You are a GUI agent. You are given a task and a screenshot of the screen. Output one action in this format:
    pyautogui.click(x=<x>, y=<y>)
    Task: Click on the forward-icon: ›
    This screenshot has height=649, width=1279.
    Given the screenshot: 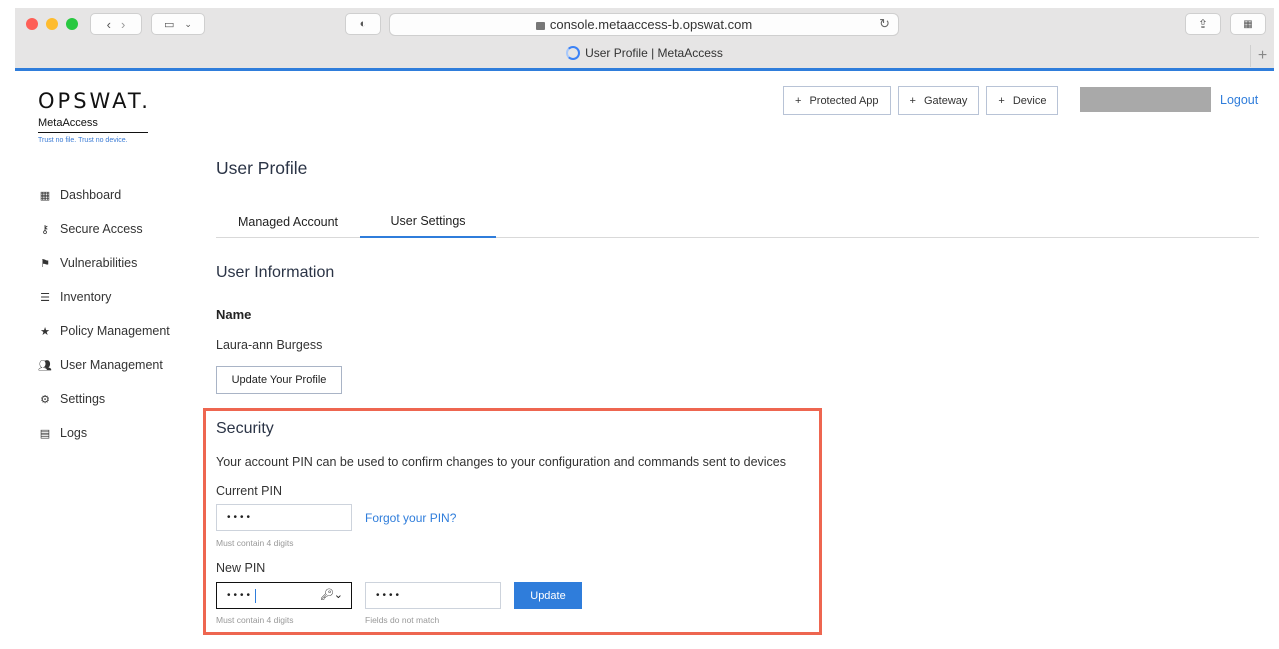 What is the action you would take?
    pyautogui.click(x=123, y=24)
    